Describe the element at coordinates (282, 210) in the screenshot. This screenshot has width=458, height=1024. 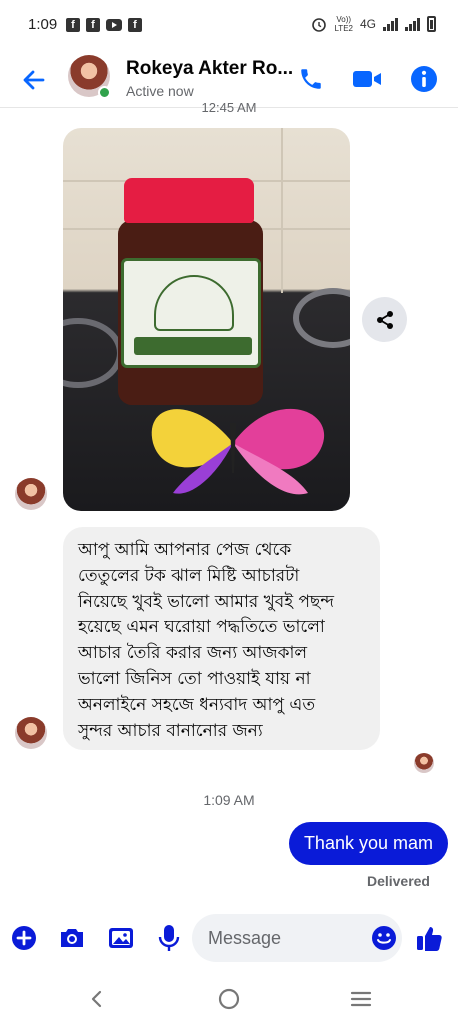
I see `tile-grout` at that location.